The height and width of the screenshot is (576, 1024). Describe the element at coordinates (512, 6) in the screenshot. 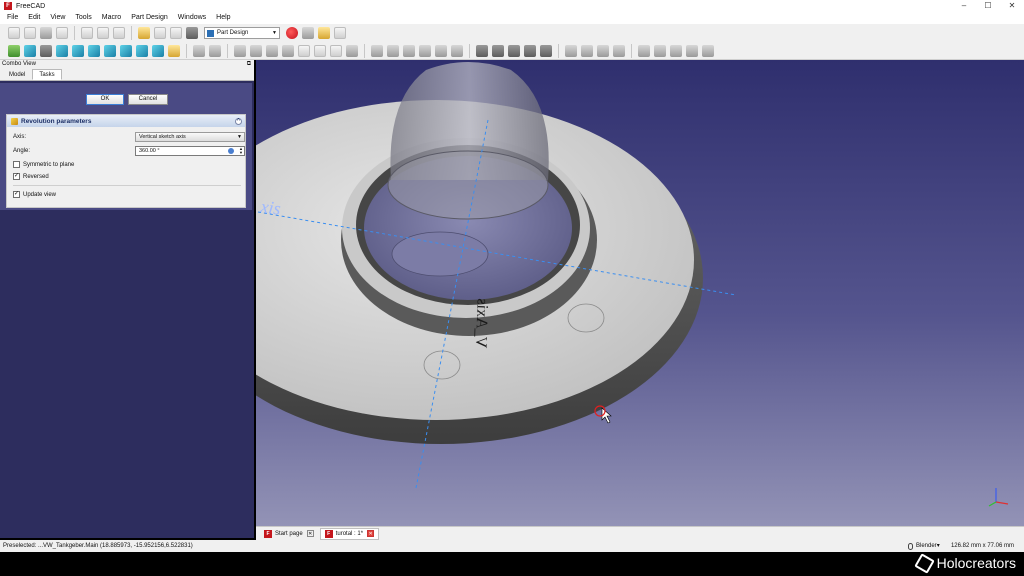

I see `title-bar: F FreeCAD – ☐ ✕` at that location.